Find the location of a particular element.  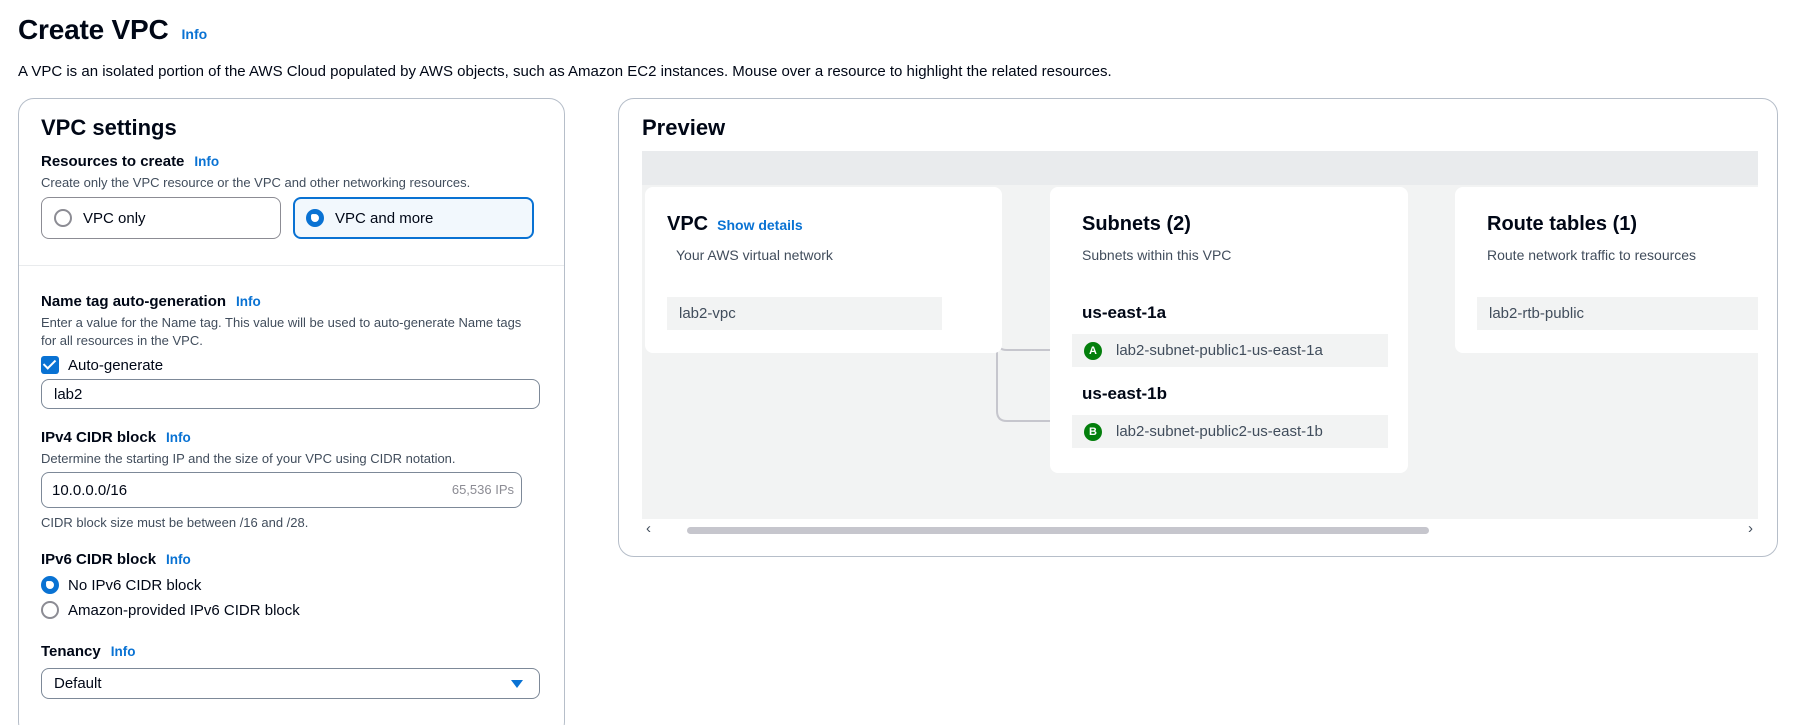

vpc-card-title-text: VPC is located at coordinates (688, 224).